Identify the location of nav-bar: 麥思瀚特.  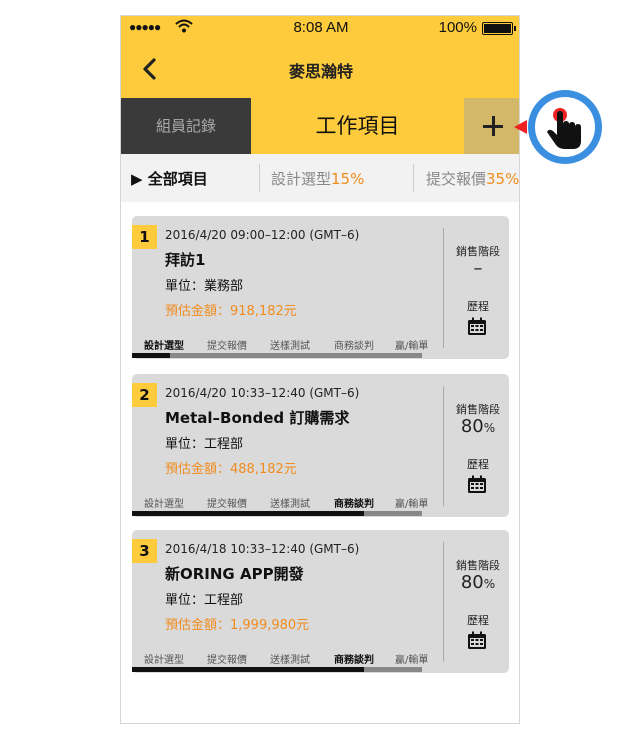
(320, 69).